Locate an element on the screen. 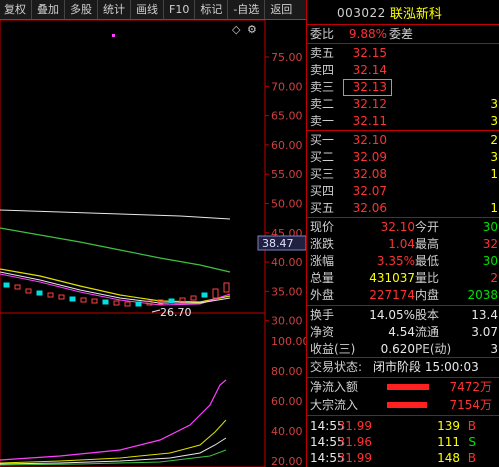 The image size is (499, 467). tick-row: 14:55 31.99 139 B is located at coordinates (403, 426).